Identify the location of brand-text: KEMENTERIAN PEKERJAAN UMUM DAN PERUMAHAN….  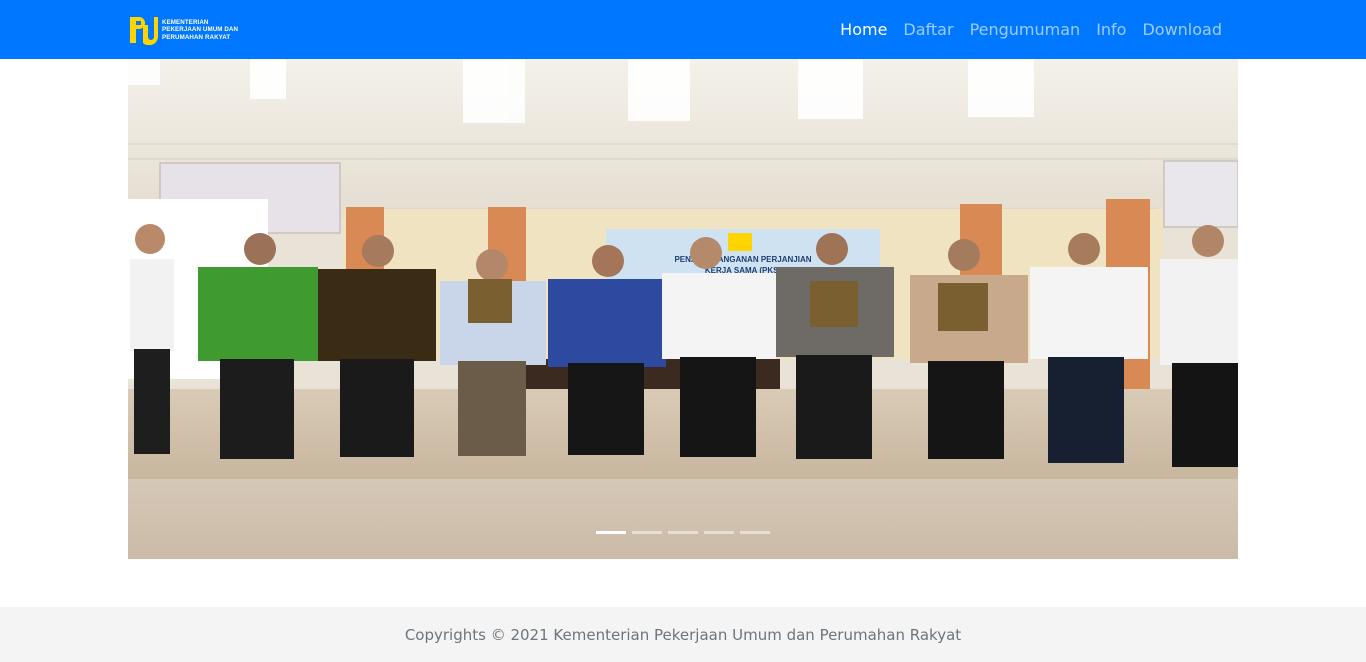
(200, 30).